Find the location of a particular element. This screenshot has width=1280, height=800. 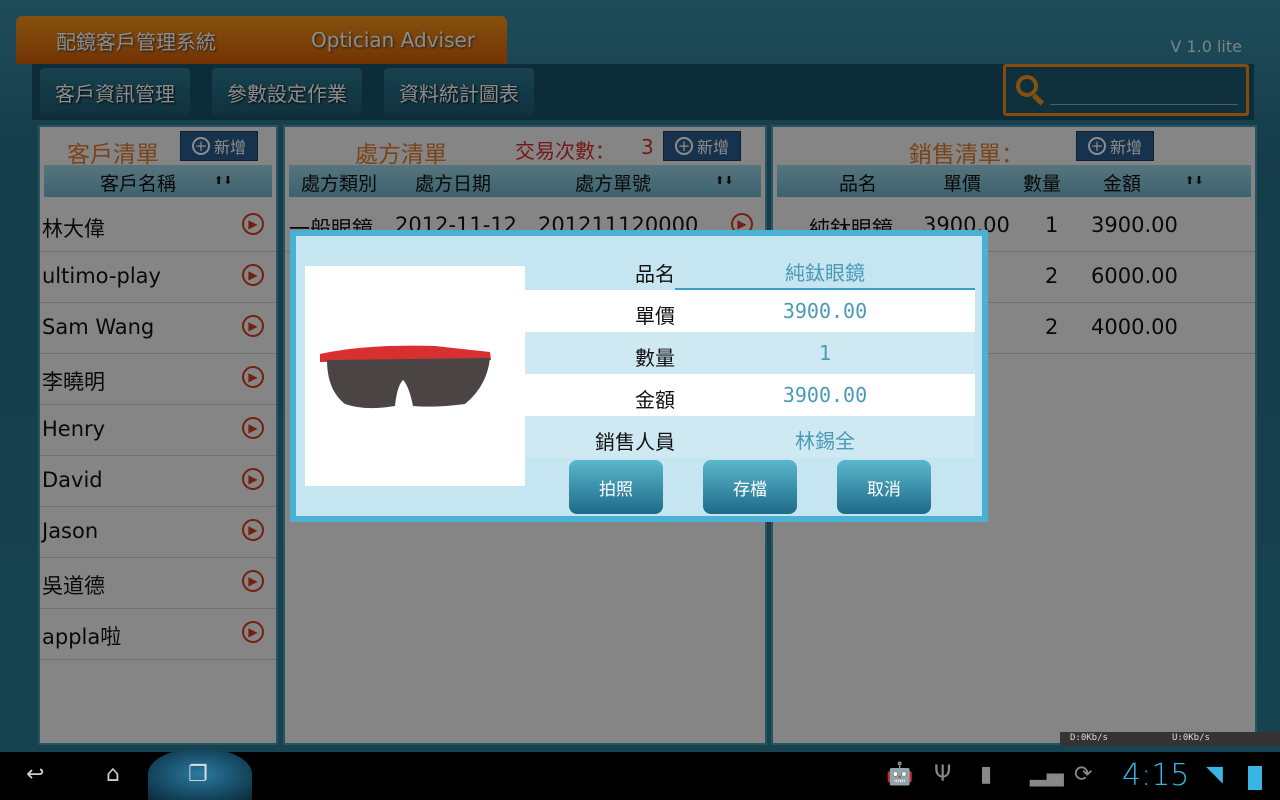

home-icon: ⌂ is located at coordinates (113, 774).